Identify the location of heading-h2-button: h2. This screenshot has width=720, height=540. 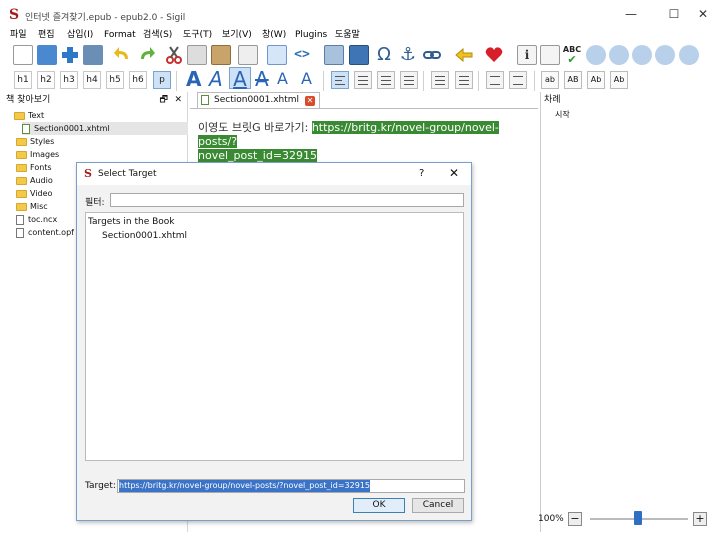
(46, 80).